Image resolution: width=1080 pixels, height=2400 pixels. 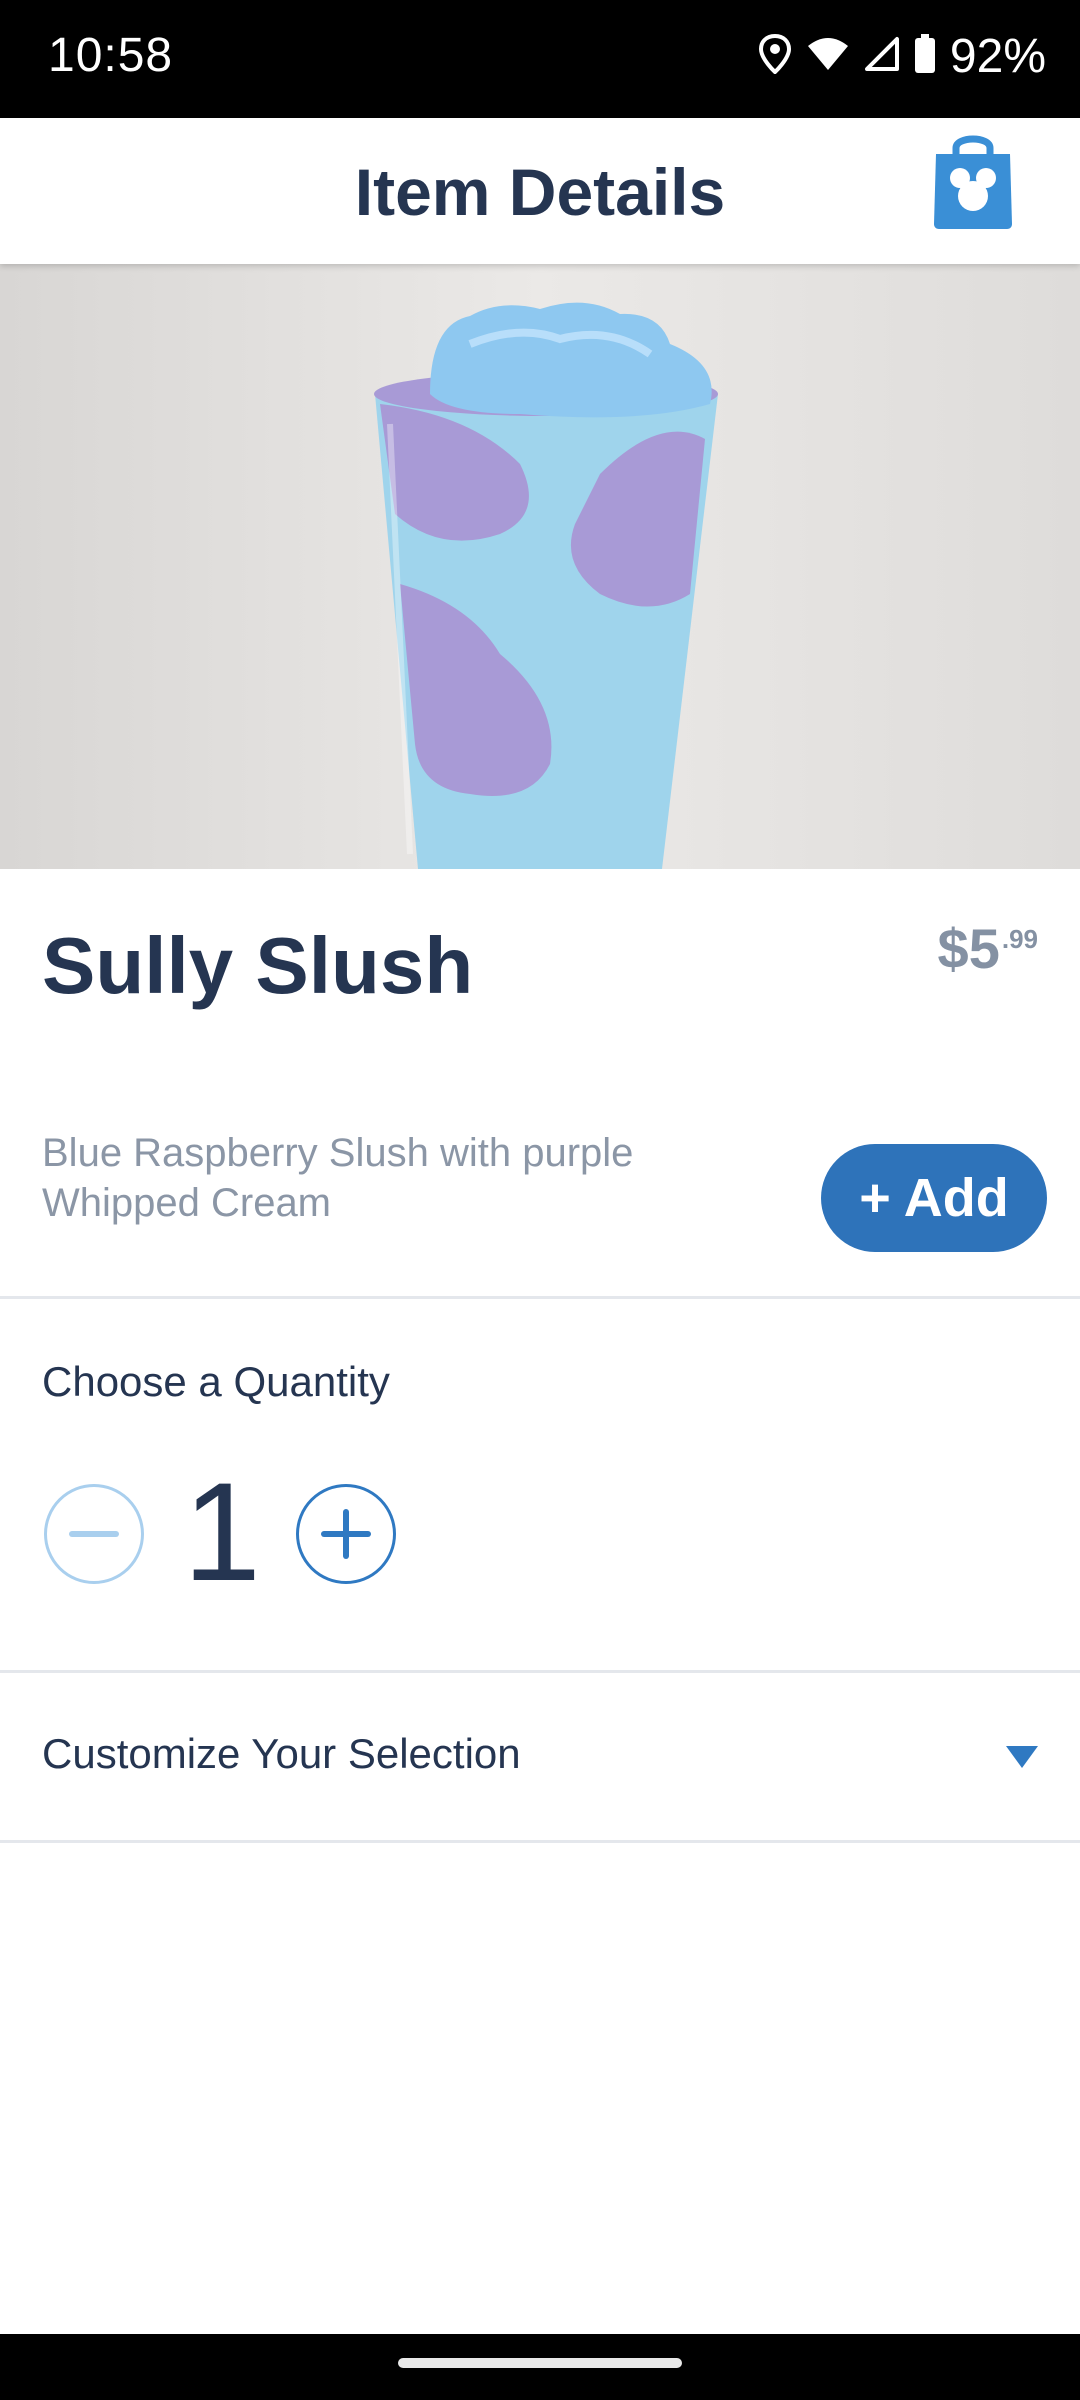 What do you see at coordinates (925, 56) in the screenshot?
I see `battery-icon` at bounding box center [925, 56].